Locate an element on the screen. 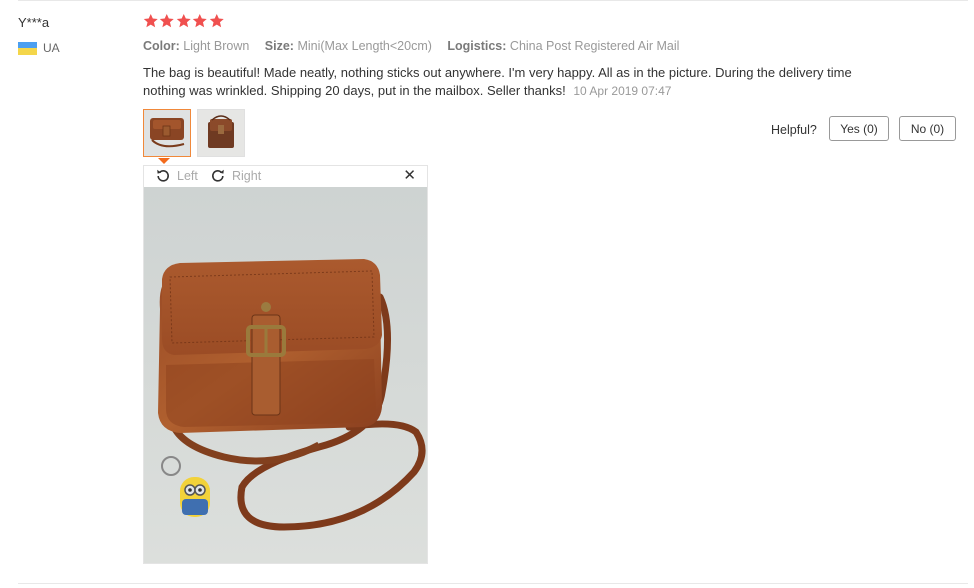  color-value: Light Brown is located at coordinates (216, 46).